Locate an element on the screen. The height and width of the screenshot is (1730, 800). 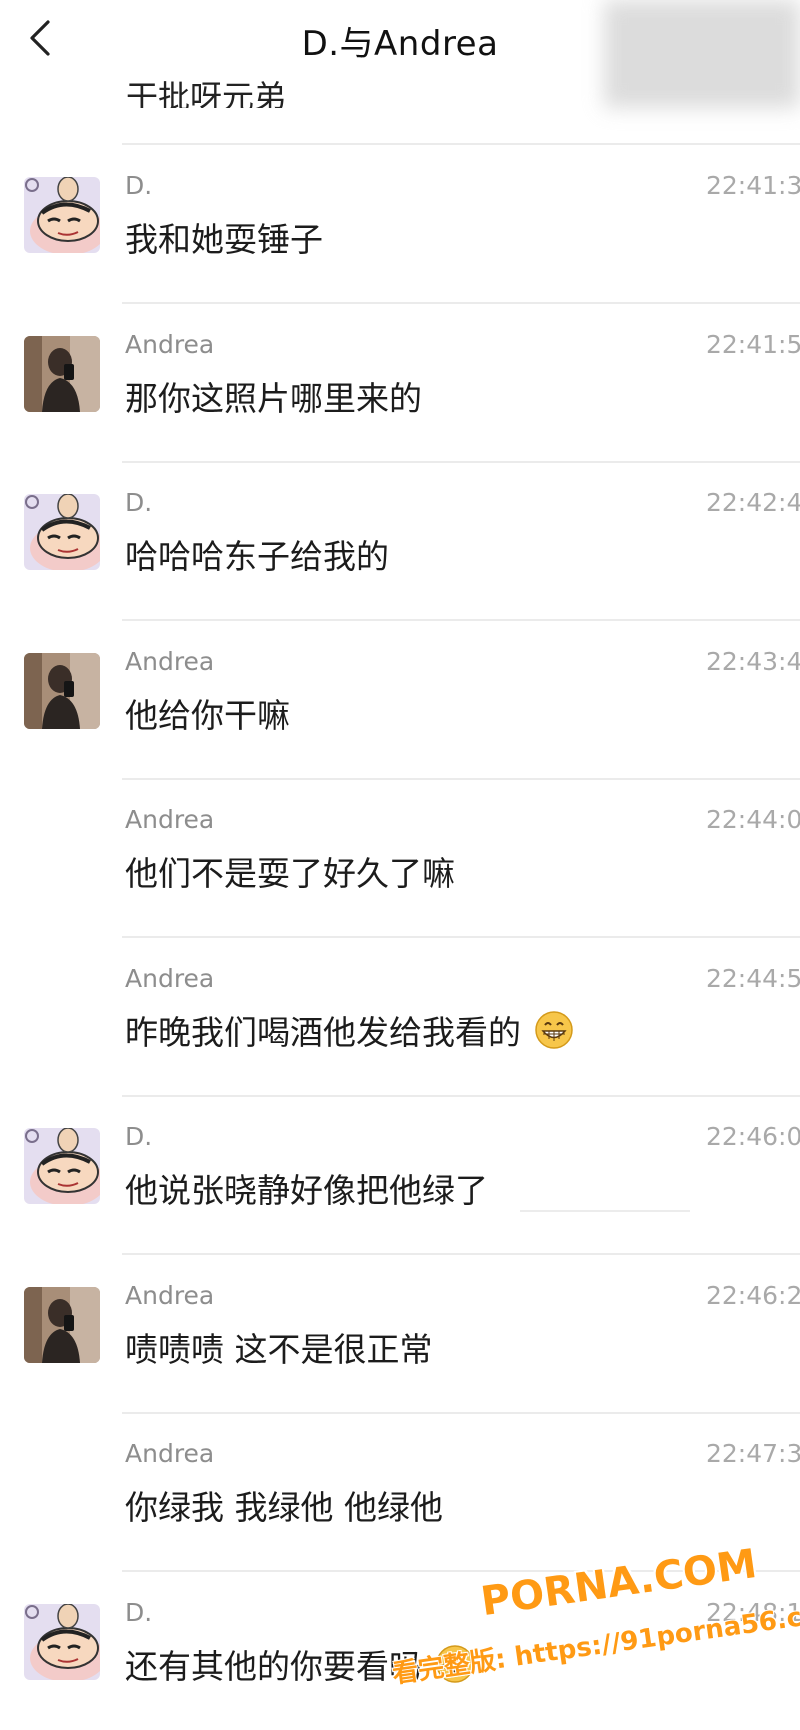
message-time: 22:46:28 is located at coordinates (753, 1295).